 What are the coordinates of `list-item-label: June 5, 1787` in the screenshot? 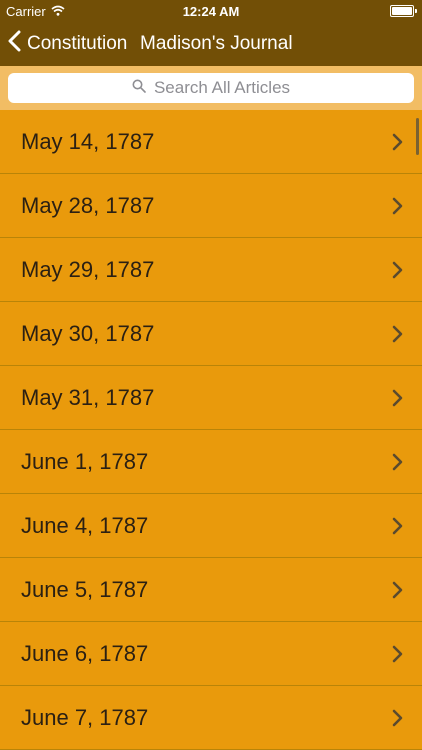 It's located at (85, 589).